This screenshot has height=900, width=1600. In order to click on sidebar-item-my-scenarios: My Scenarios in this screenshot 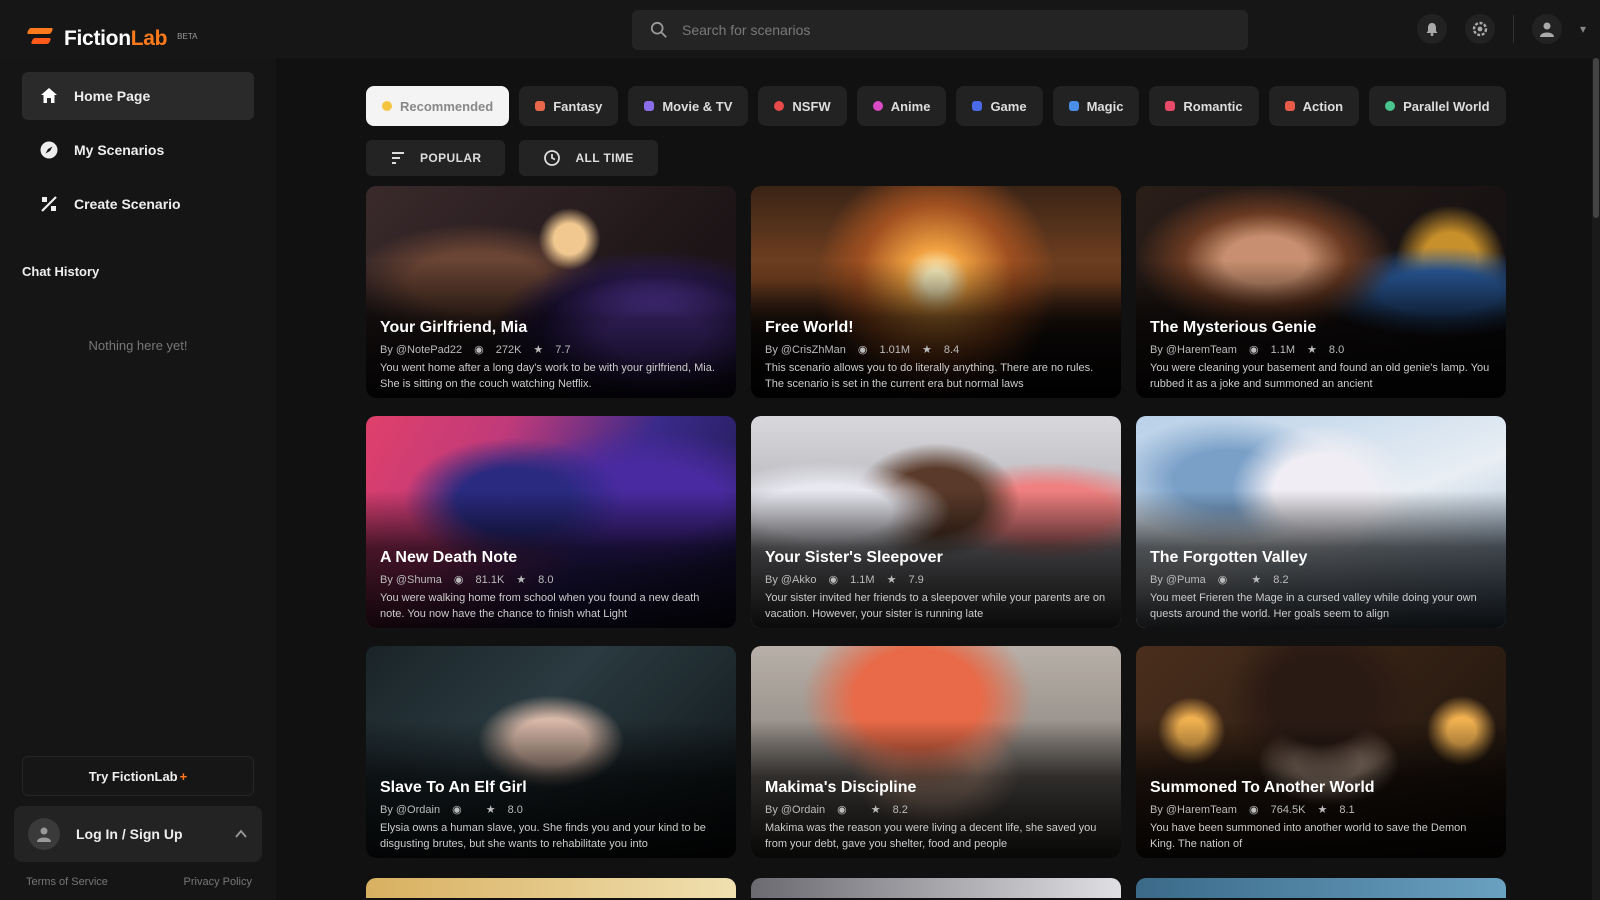, I will do `click(138, 150)`.